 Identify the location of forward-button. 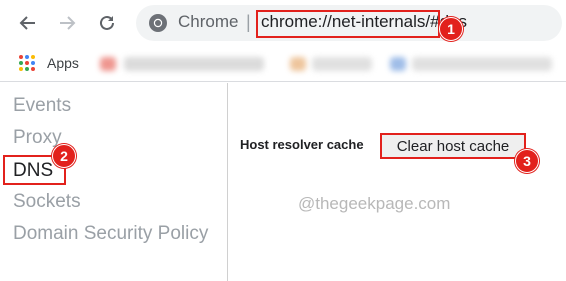
(67, 23).